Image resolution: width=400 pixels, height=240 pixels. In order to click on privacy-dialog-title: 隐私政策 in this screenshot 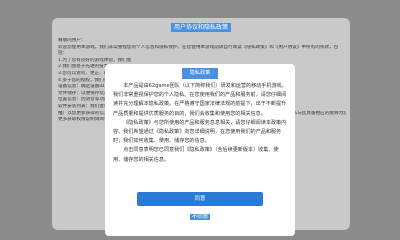, I will do `click(200, 73)`.